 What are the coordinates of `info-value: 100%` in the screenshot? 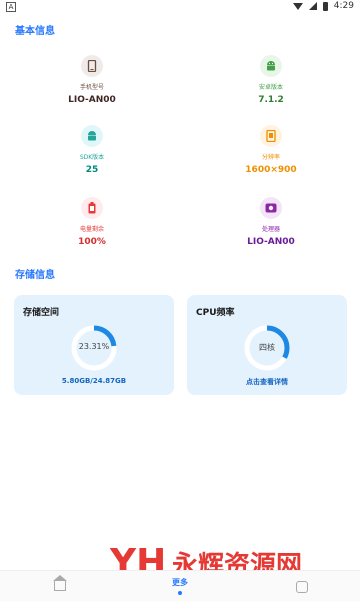 It's located at (92, 242).